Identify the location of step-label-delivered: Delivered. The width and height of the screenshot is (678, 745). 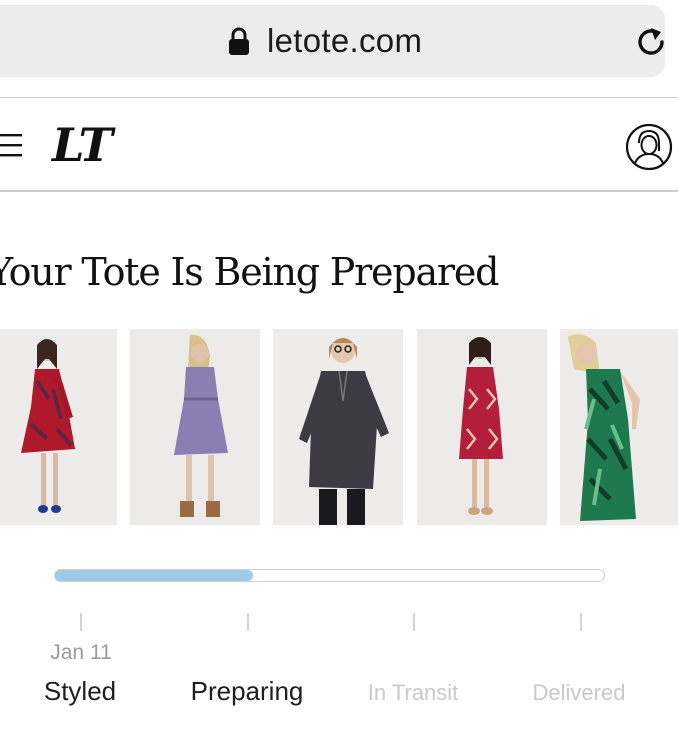
(579, 692).